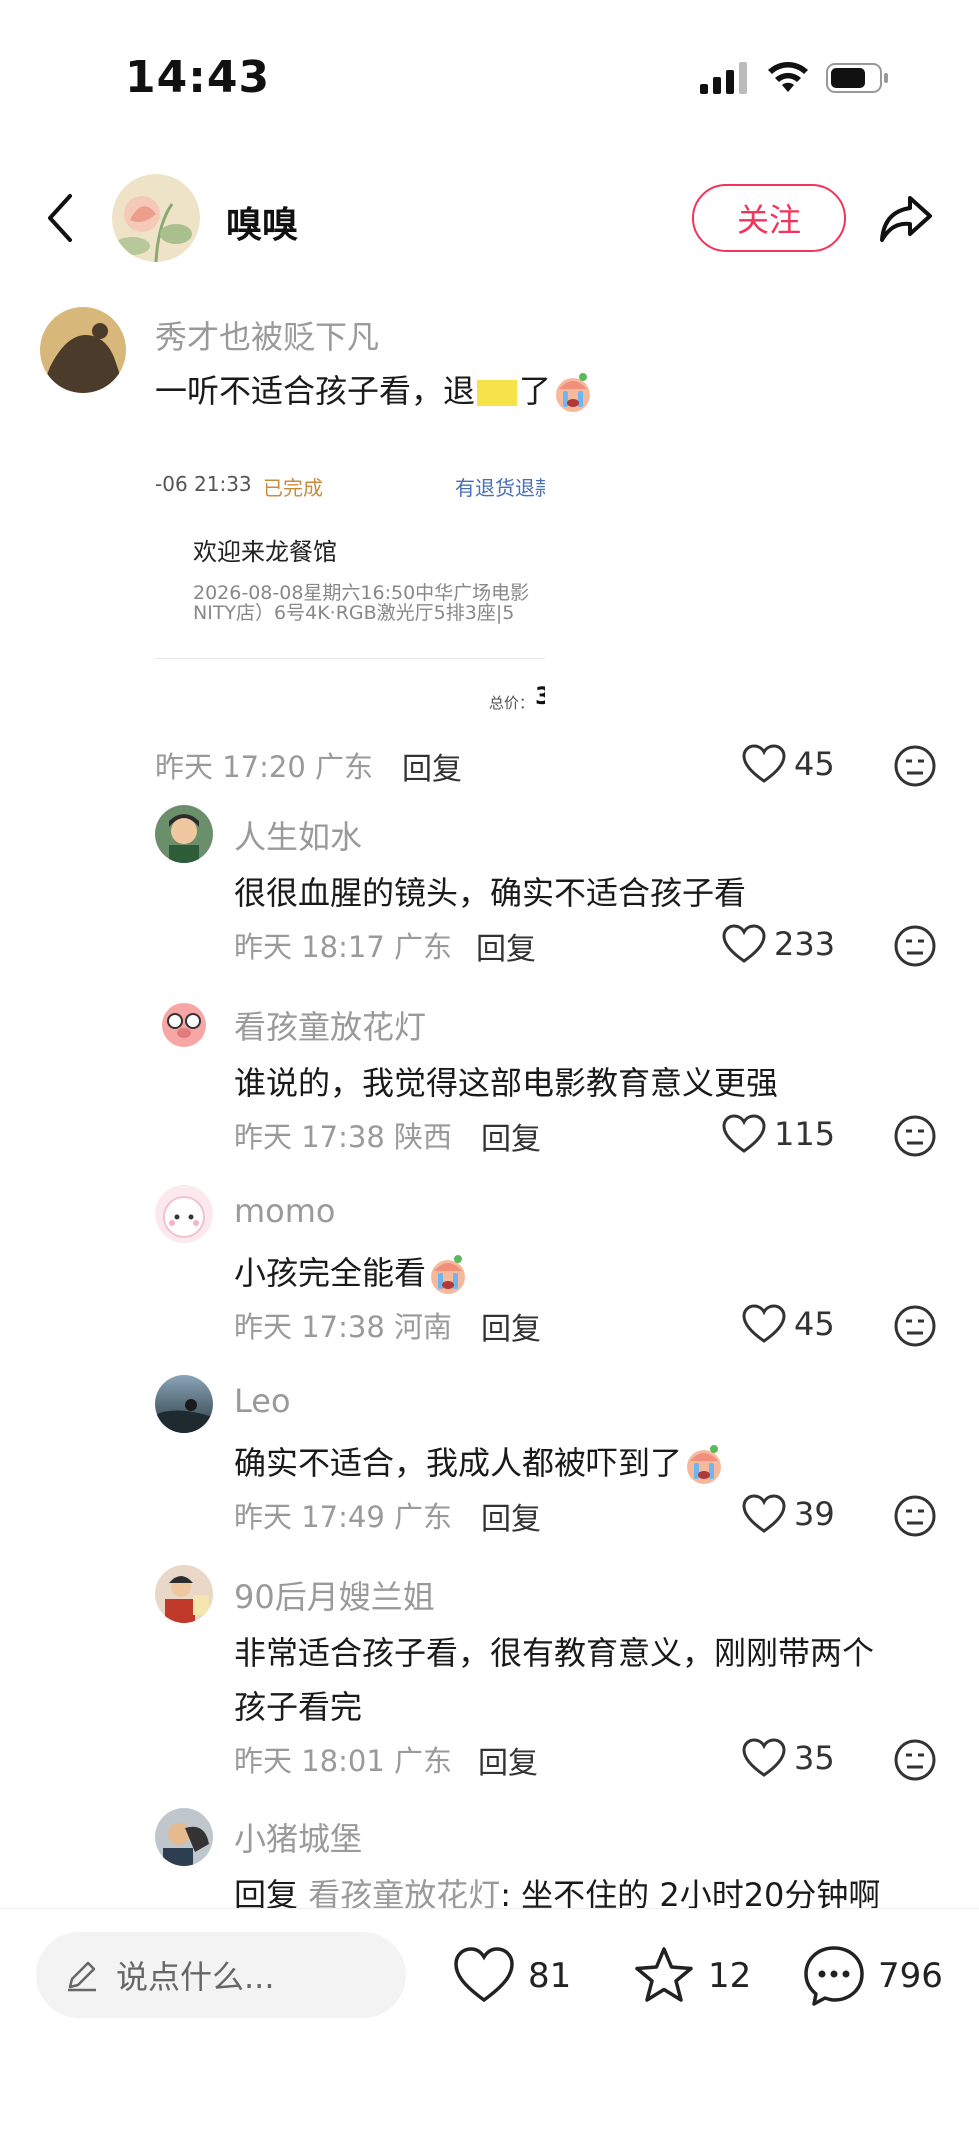 The width and height of the screenshot is (979, 2129). I want to click on like-count: 233, so click(805, 944).